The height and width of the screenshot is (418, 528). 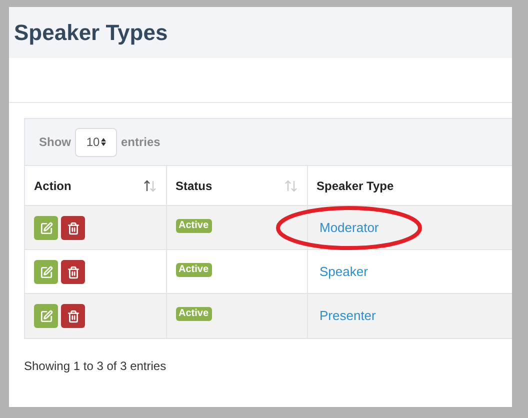 What do you see at coordinates (55, 142) in the screenshot?
I see `show-label: Show` at bounding box center [55, 142].